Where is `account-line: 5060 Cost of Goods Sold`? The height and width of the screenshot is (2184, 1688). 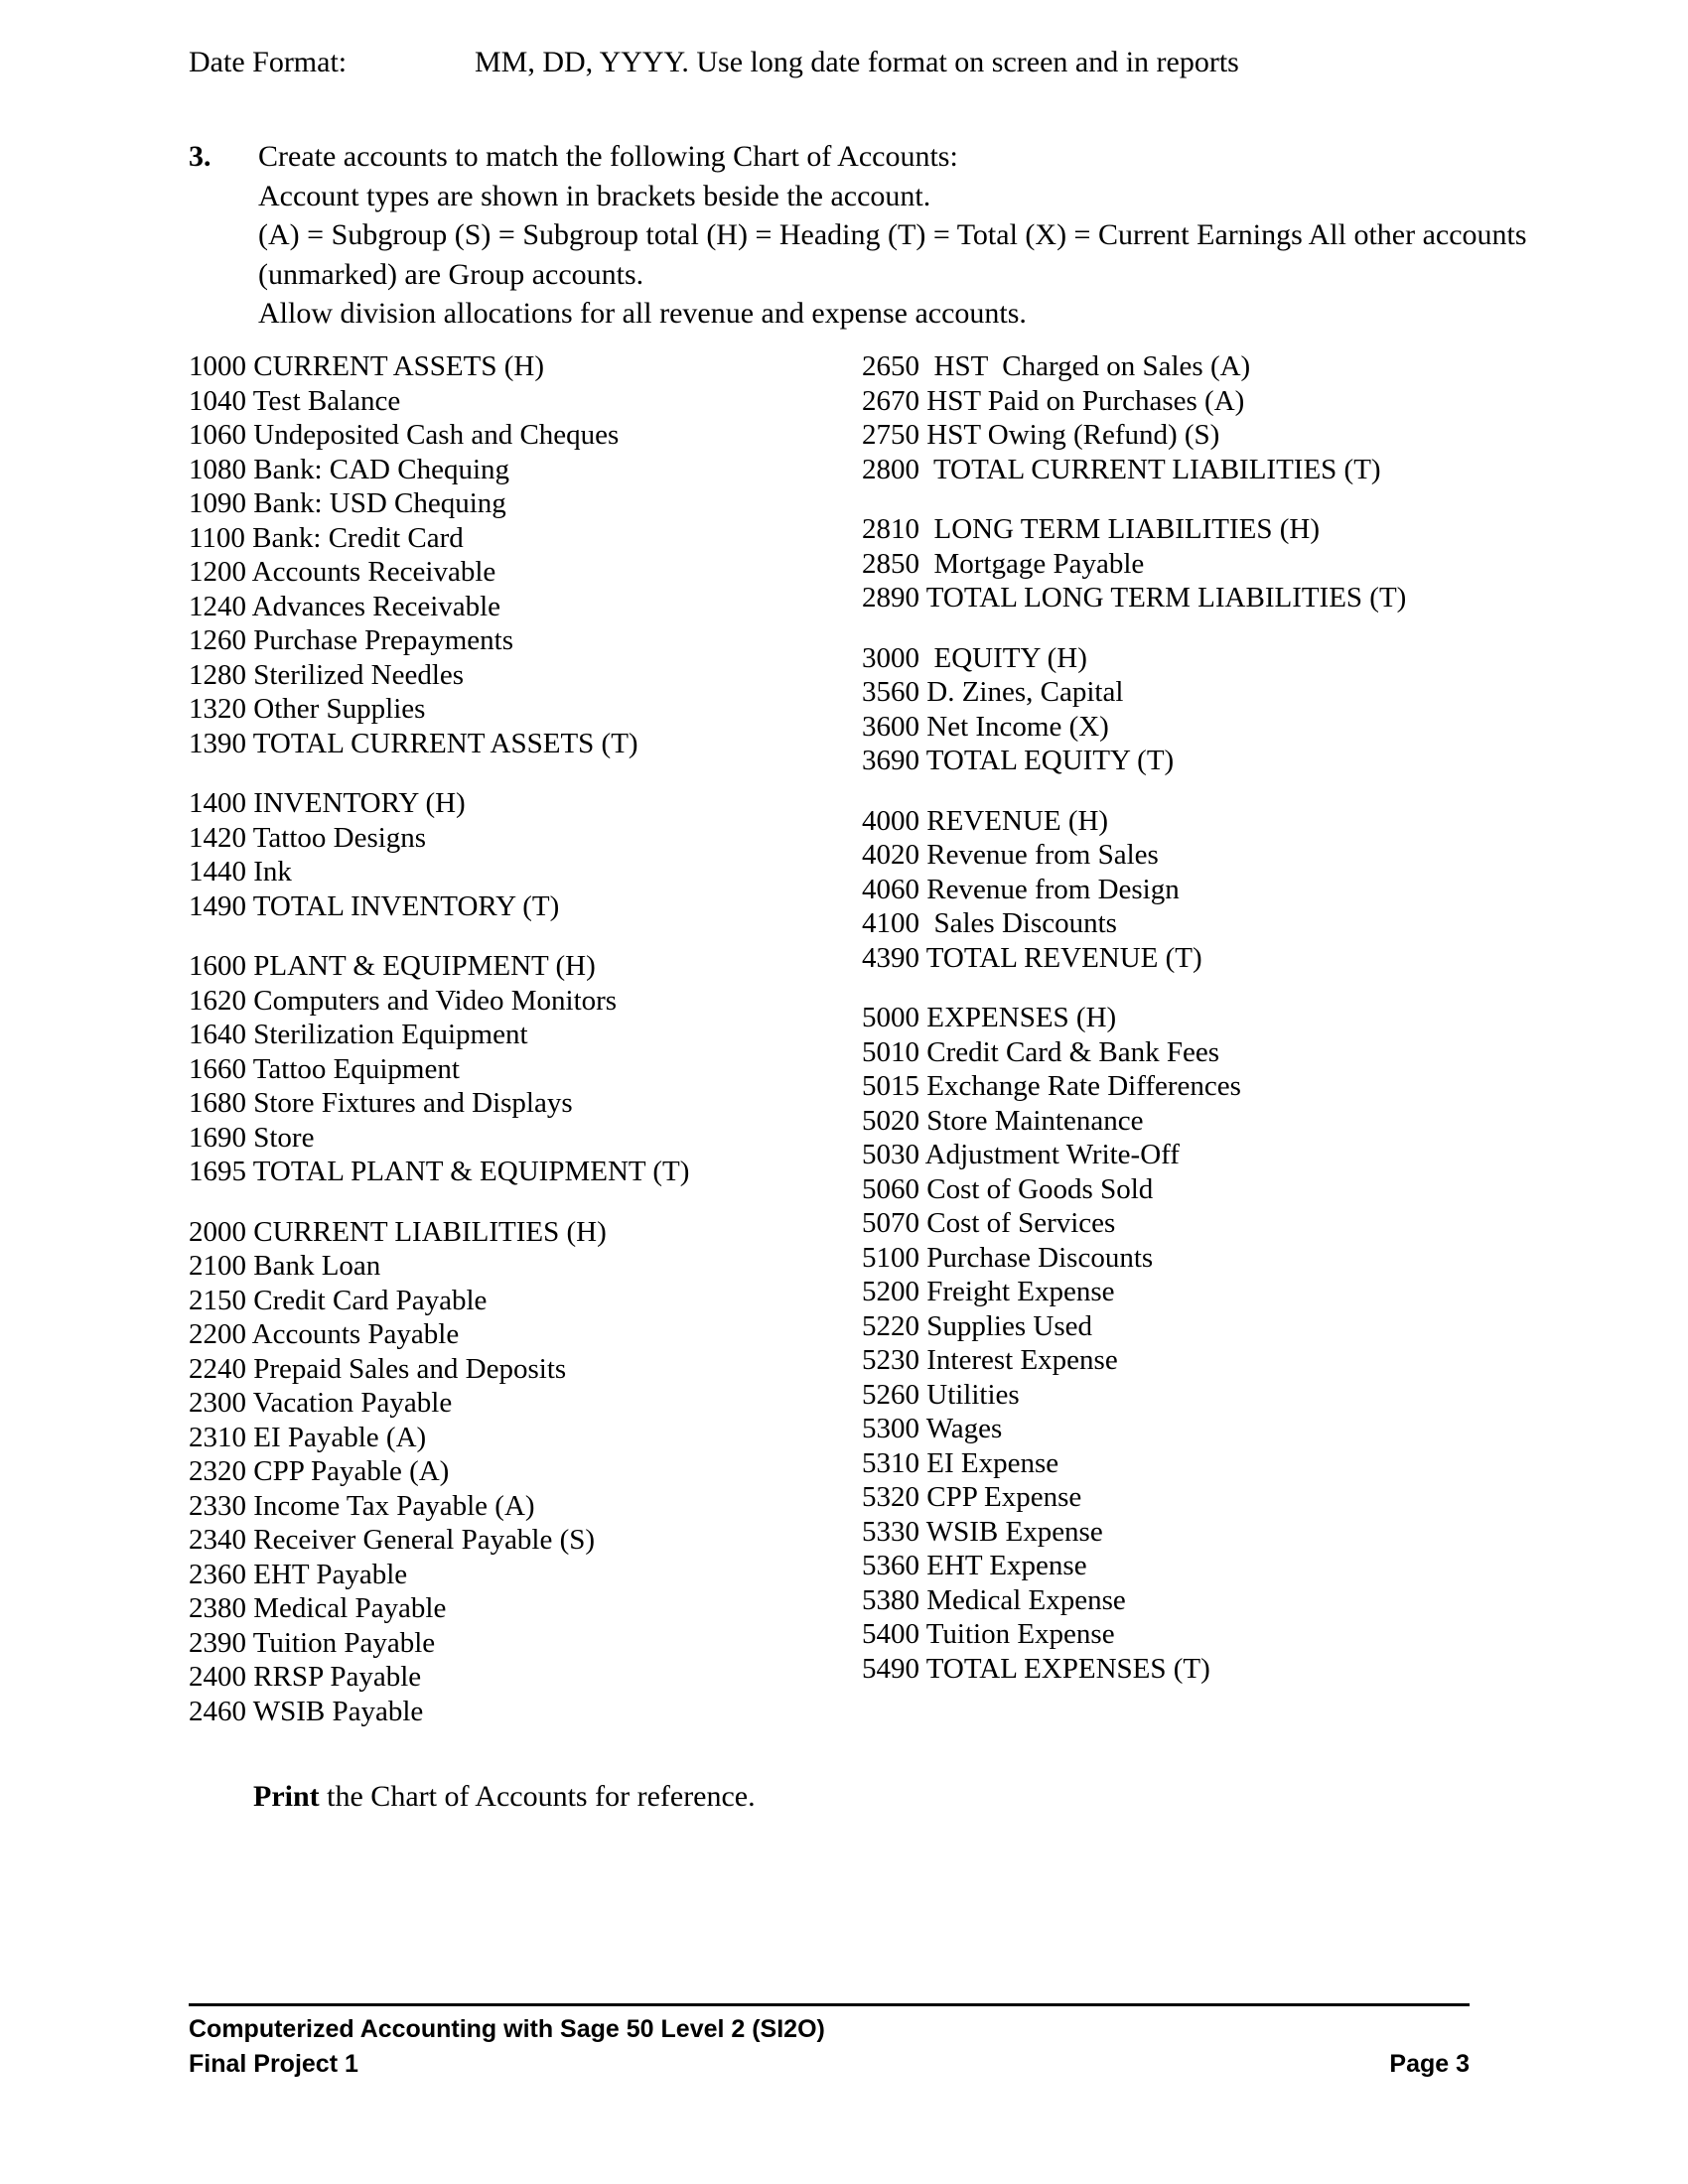
account-line: 5060 Cost of Goods Sold is located at coordinates (1008, 1188).